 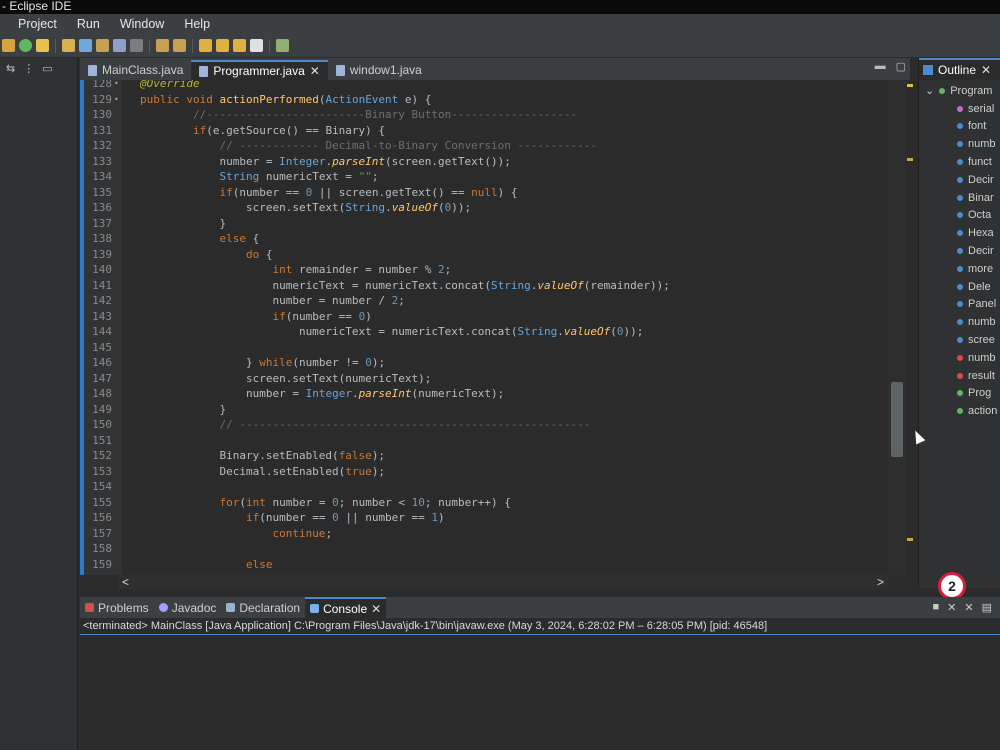 What do you see at coordinates (959, 233) in the screenshot?
I see `outline-item: Hexa` at bounding box center [959, 233].